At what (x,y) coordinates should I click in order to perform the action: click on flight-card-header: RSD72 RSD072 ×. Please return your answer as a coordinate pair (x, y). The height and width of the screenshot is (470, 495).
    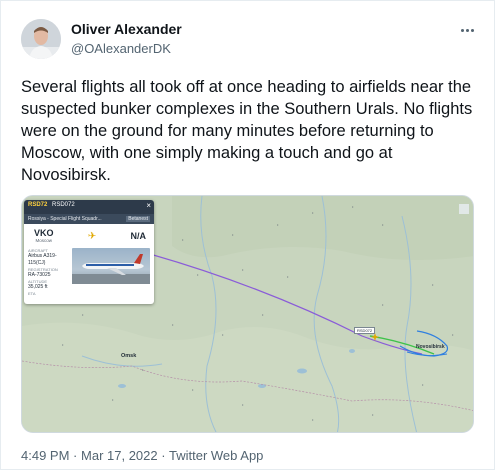
    Looking at the image, I should click on (89, 207).